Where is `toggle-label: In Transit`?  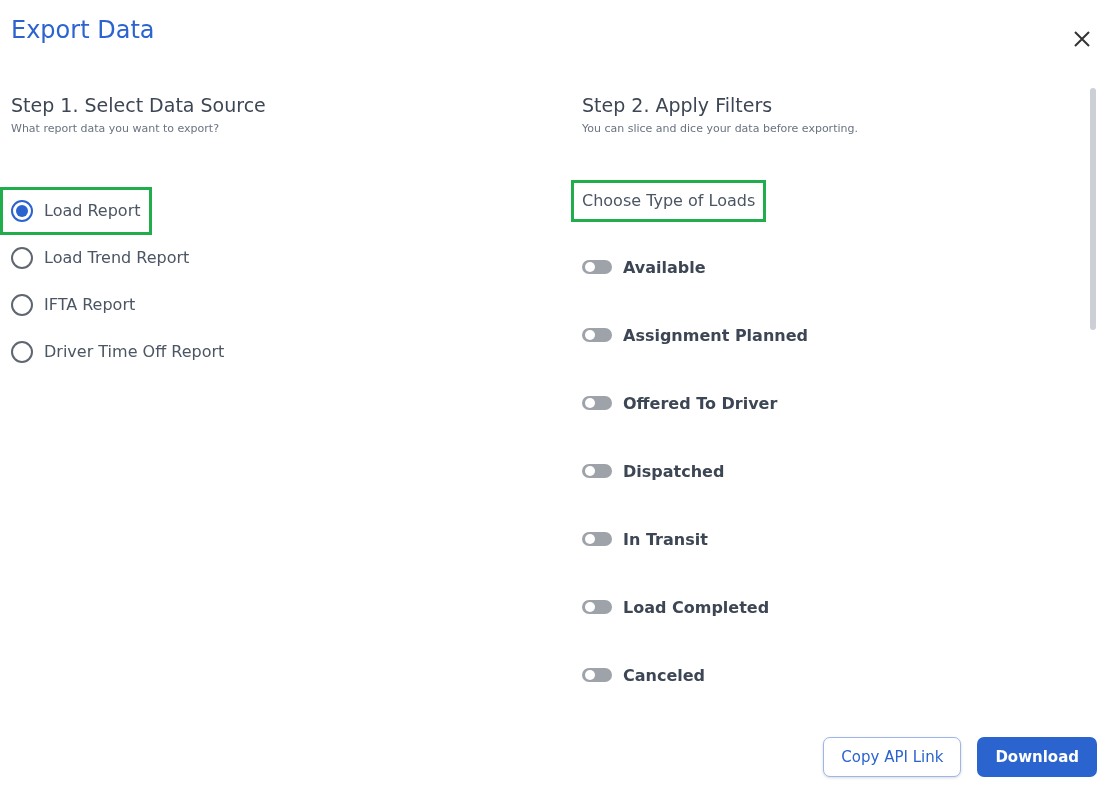 toggle-label: In Transit is located at coordinates (665, 540).